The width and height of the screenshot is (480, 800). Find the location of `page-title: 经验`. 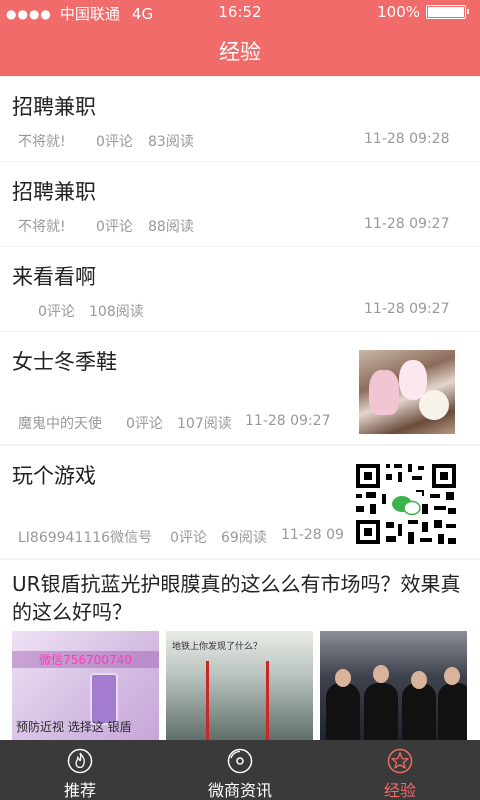

page-title: 经验 is located at coordinates (240, 52).